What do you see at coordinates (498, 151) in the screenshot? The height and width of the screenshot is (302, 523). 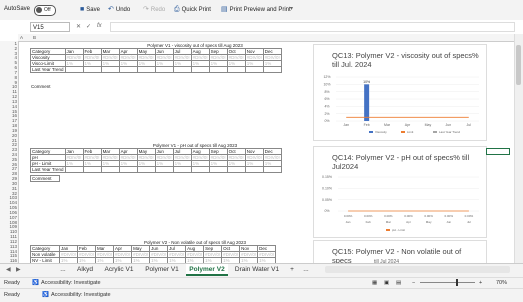 I see `selected-cell-v15` at bounding box center [498, 151].